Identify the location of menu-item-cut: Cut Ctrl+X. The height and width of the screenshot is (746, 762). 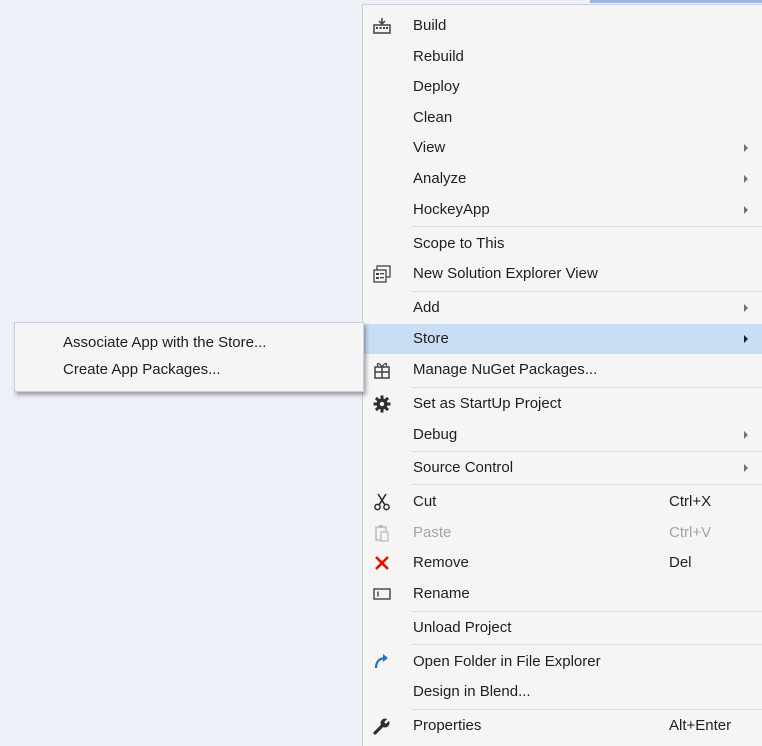
(562, 502).